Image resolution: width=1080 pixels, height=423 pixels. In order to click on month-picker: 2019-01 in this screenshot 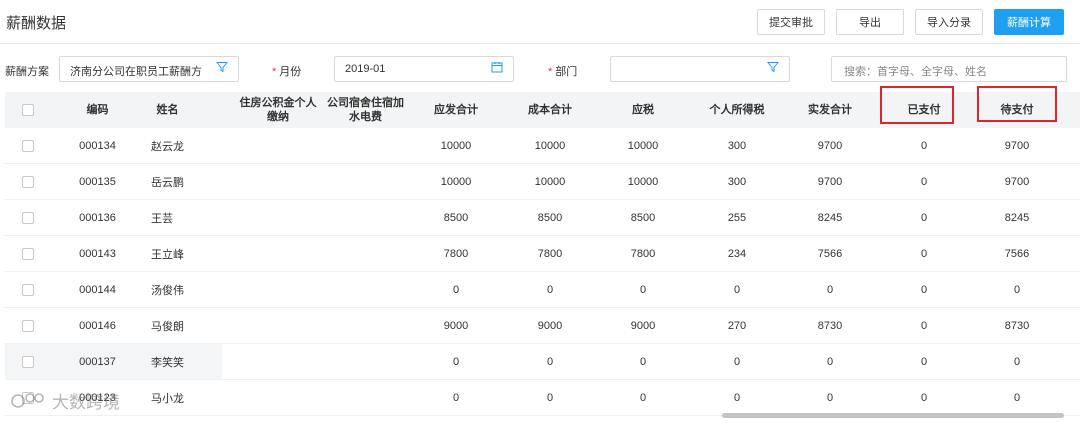, I will do `click(424, 69)`.